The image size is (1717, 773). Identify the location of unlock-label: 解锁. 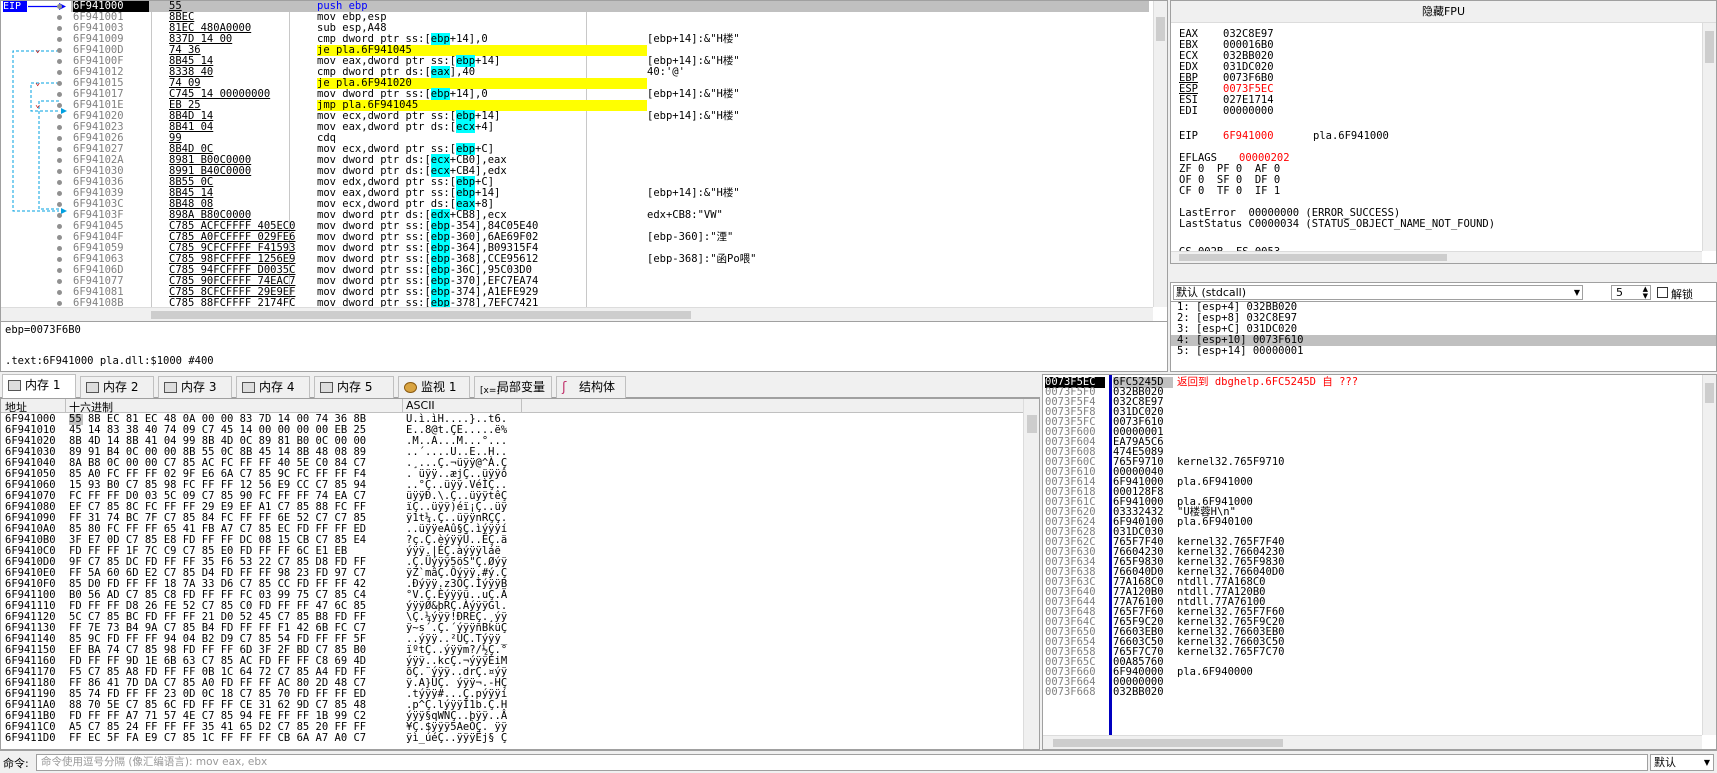
(1682, 294).